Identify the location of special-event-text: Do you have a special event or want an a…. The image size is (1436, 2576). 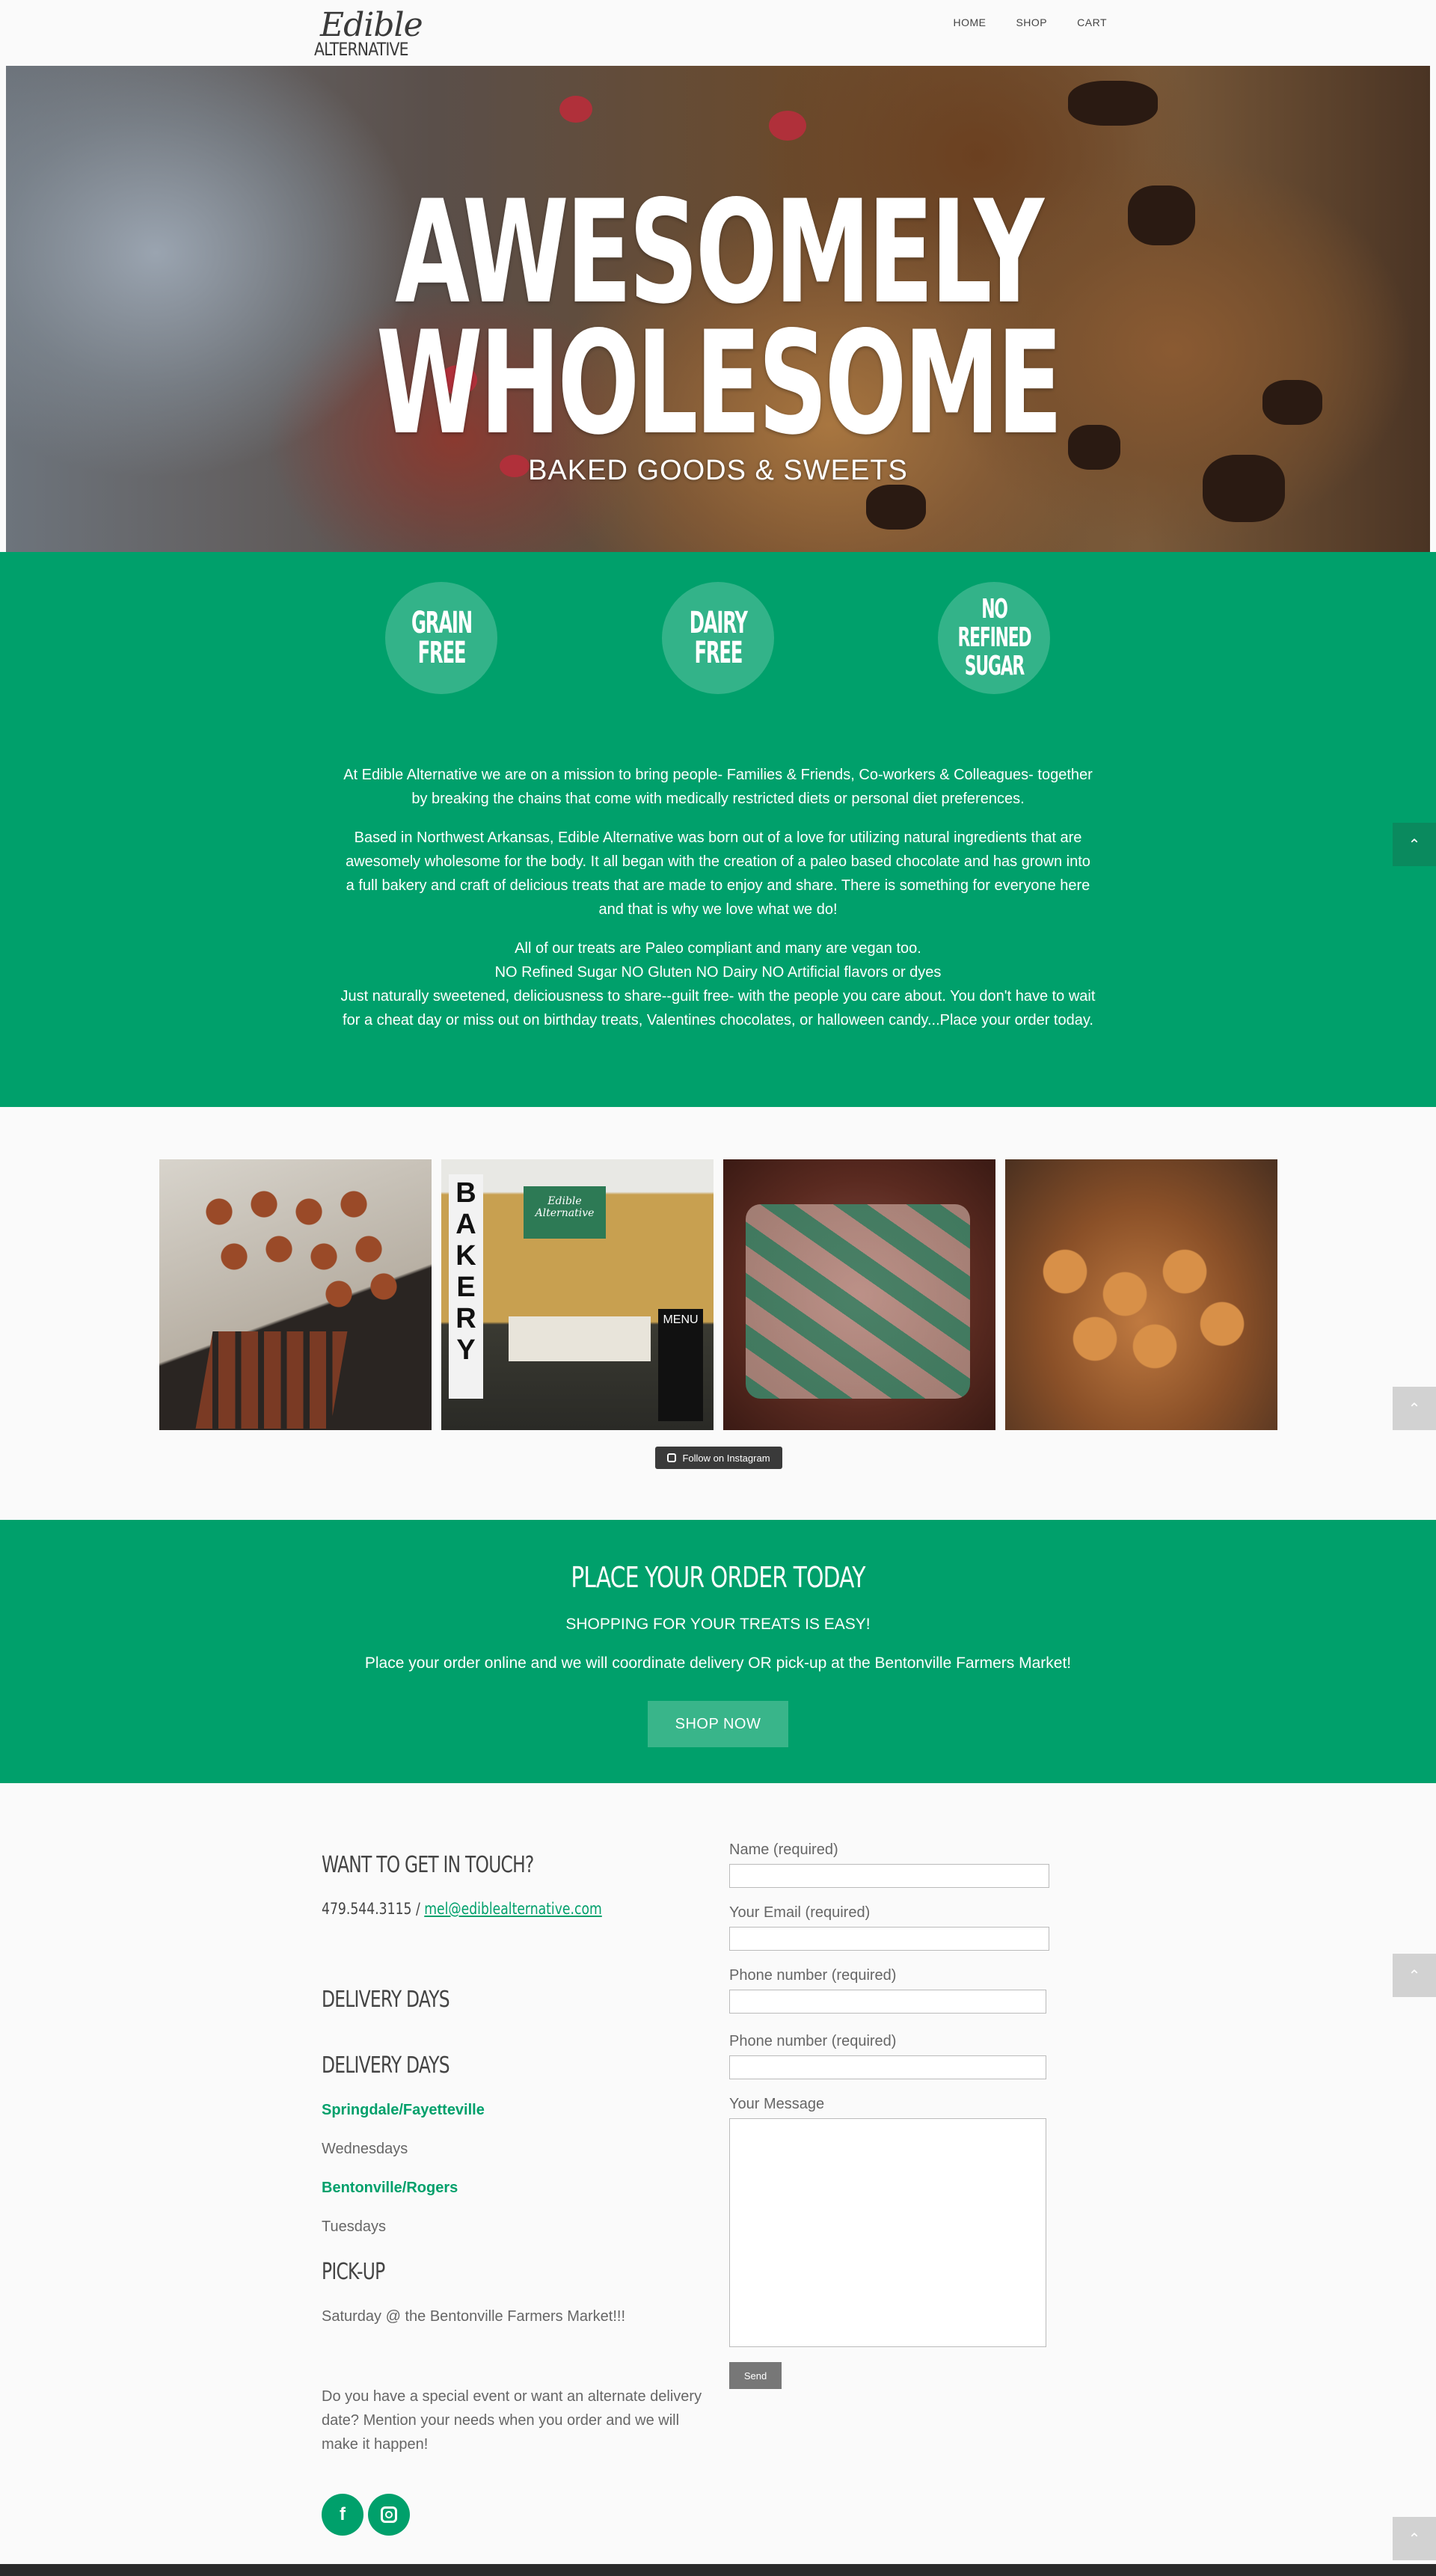
(512, 2420).